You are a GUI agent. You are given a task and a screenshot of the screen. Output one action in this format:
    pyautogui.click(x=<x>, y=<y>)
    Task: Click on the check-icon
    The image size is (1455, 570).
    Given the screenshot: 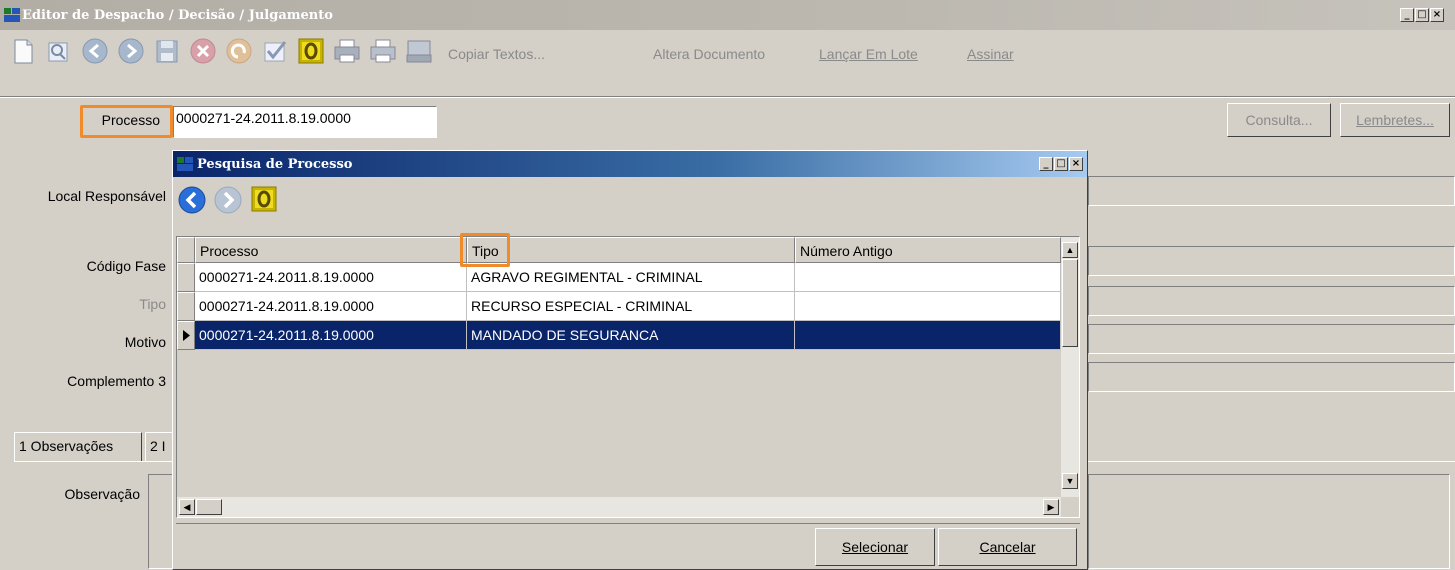 What is the action you would take?
    pyautogui.click(x=275, y=51)
    